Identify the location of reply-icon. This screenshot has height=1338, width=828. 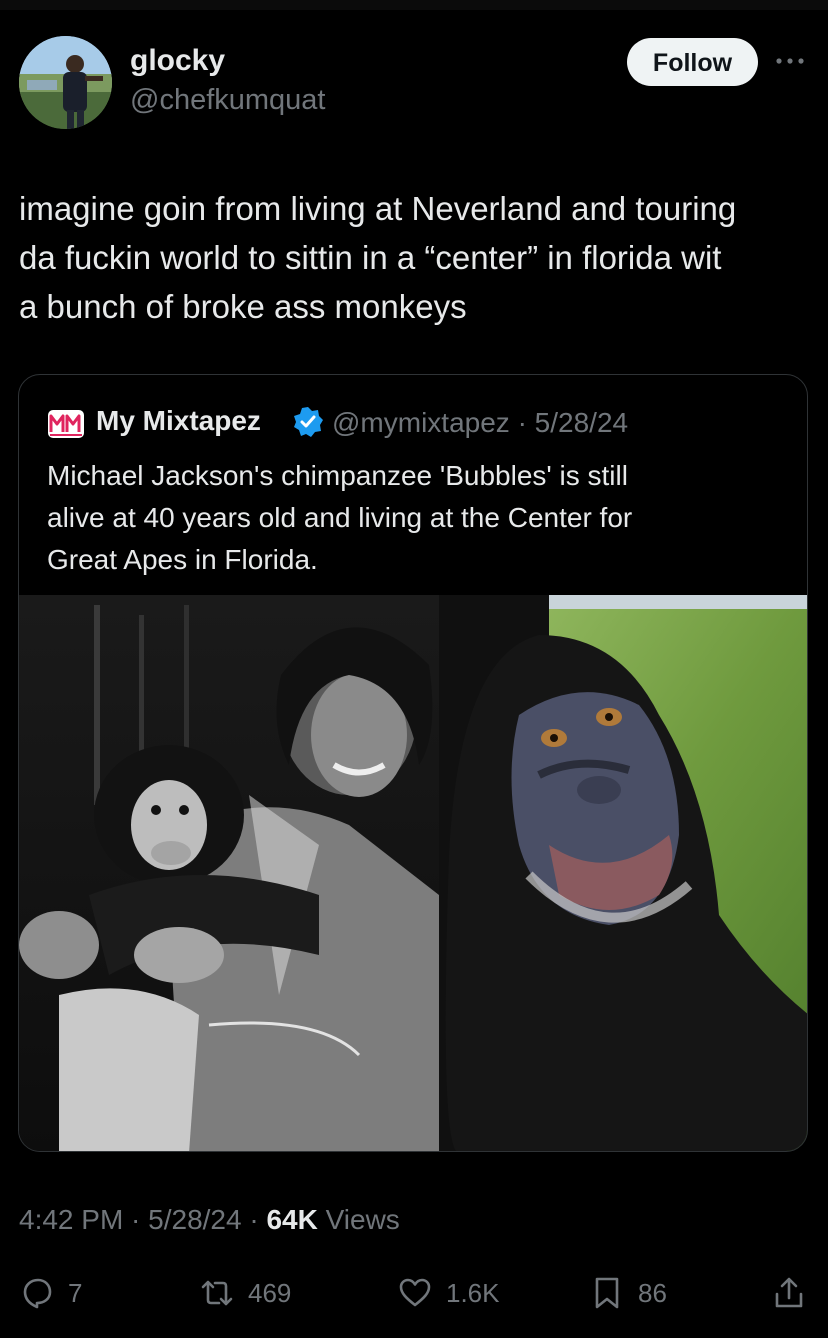
(37, 1293).